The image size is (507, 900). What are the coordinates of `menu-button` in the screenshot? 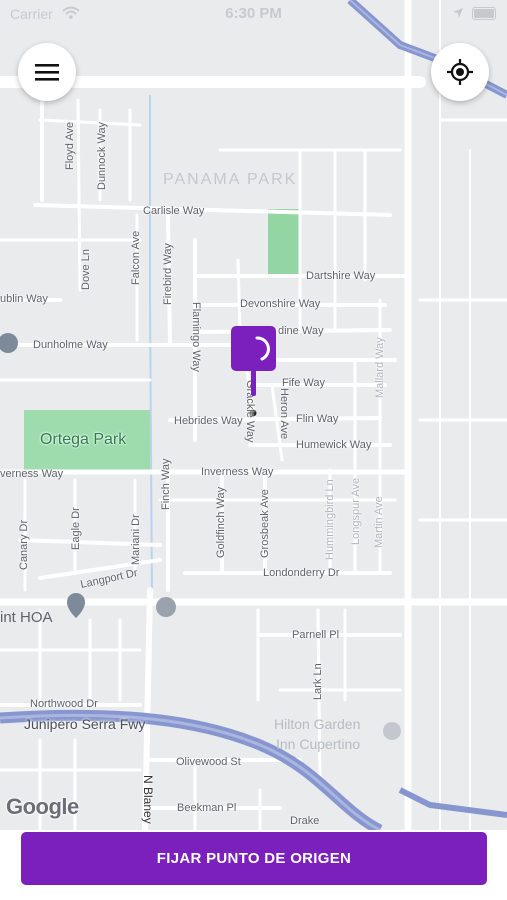 It's located at (47, 72).